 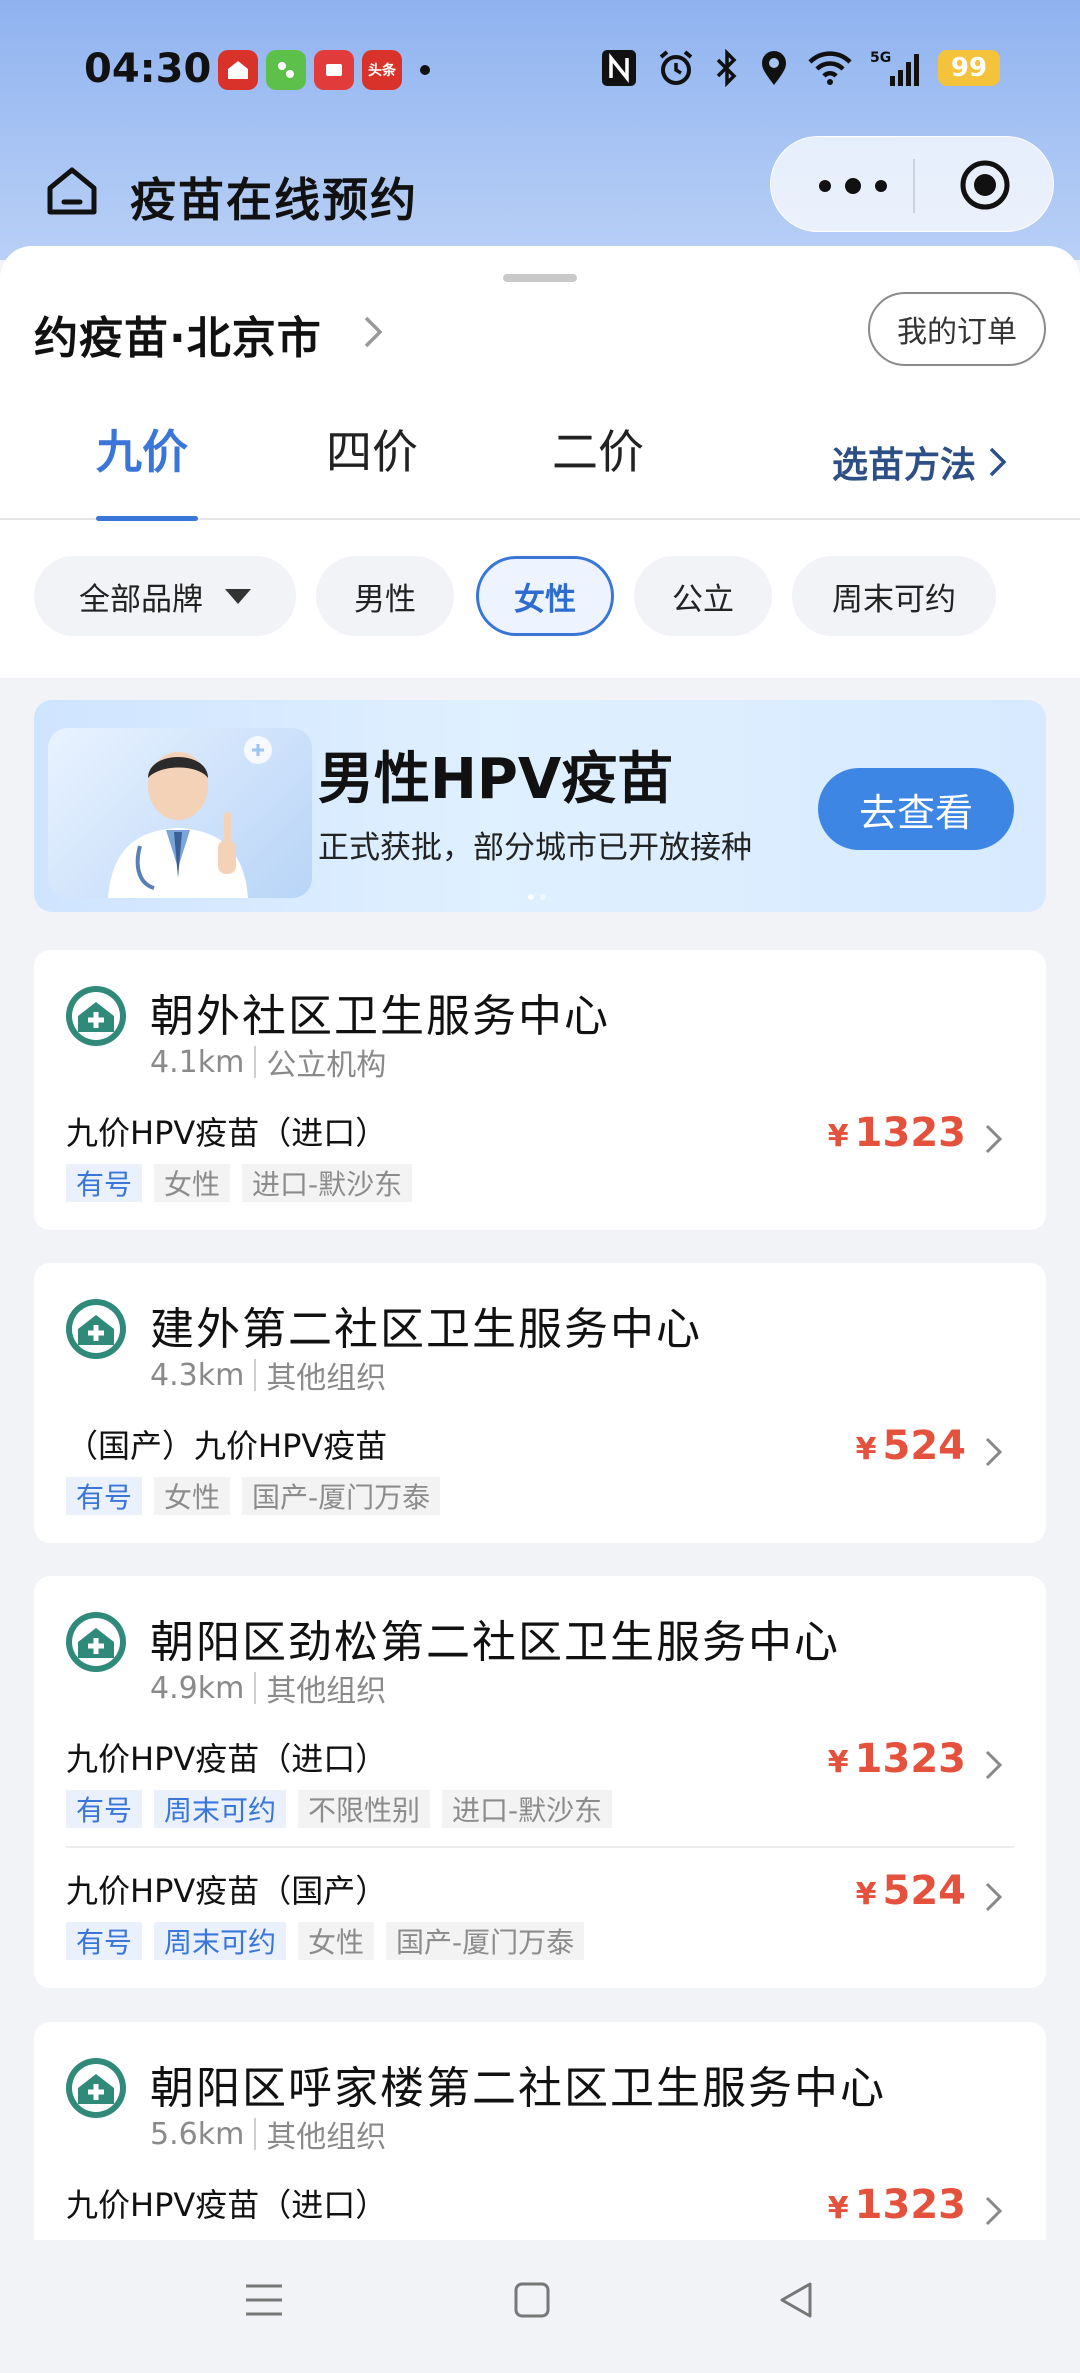 I want to click on nfc-icon, so click(x=619, y=68).